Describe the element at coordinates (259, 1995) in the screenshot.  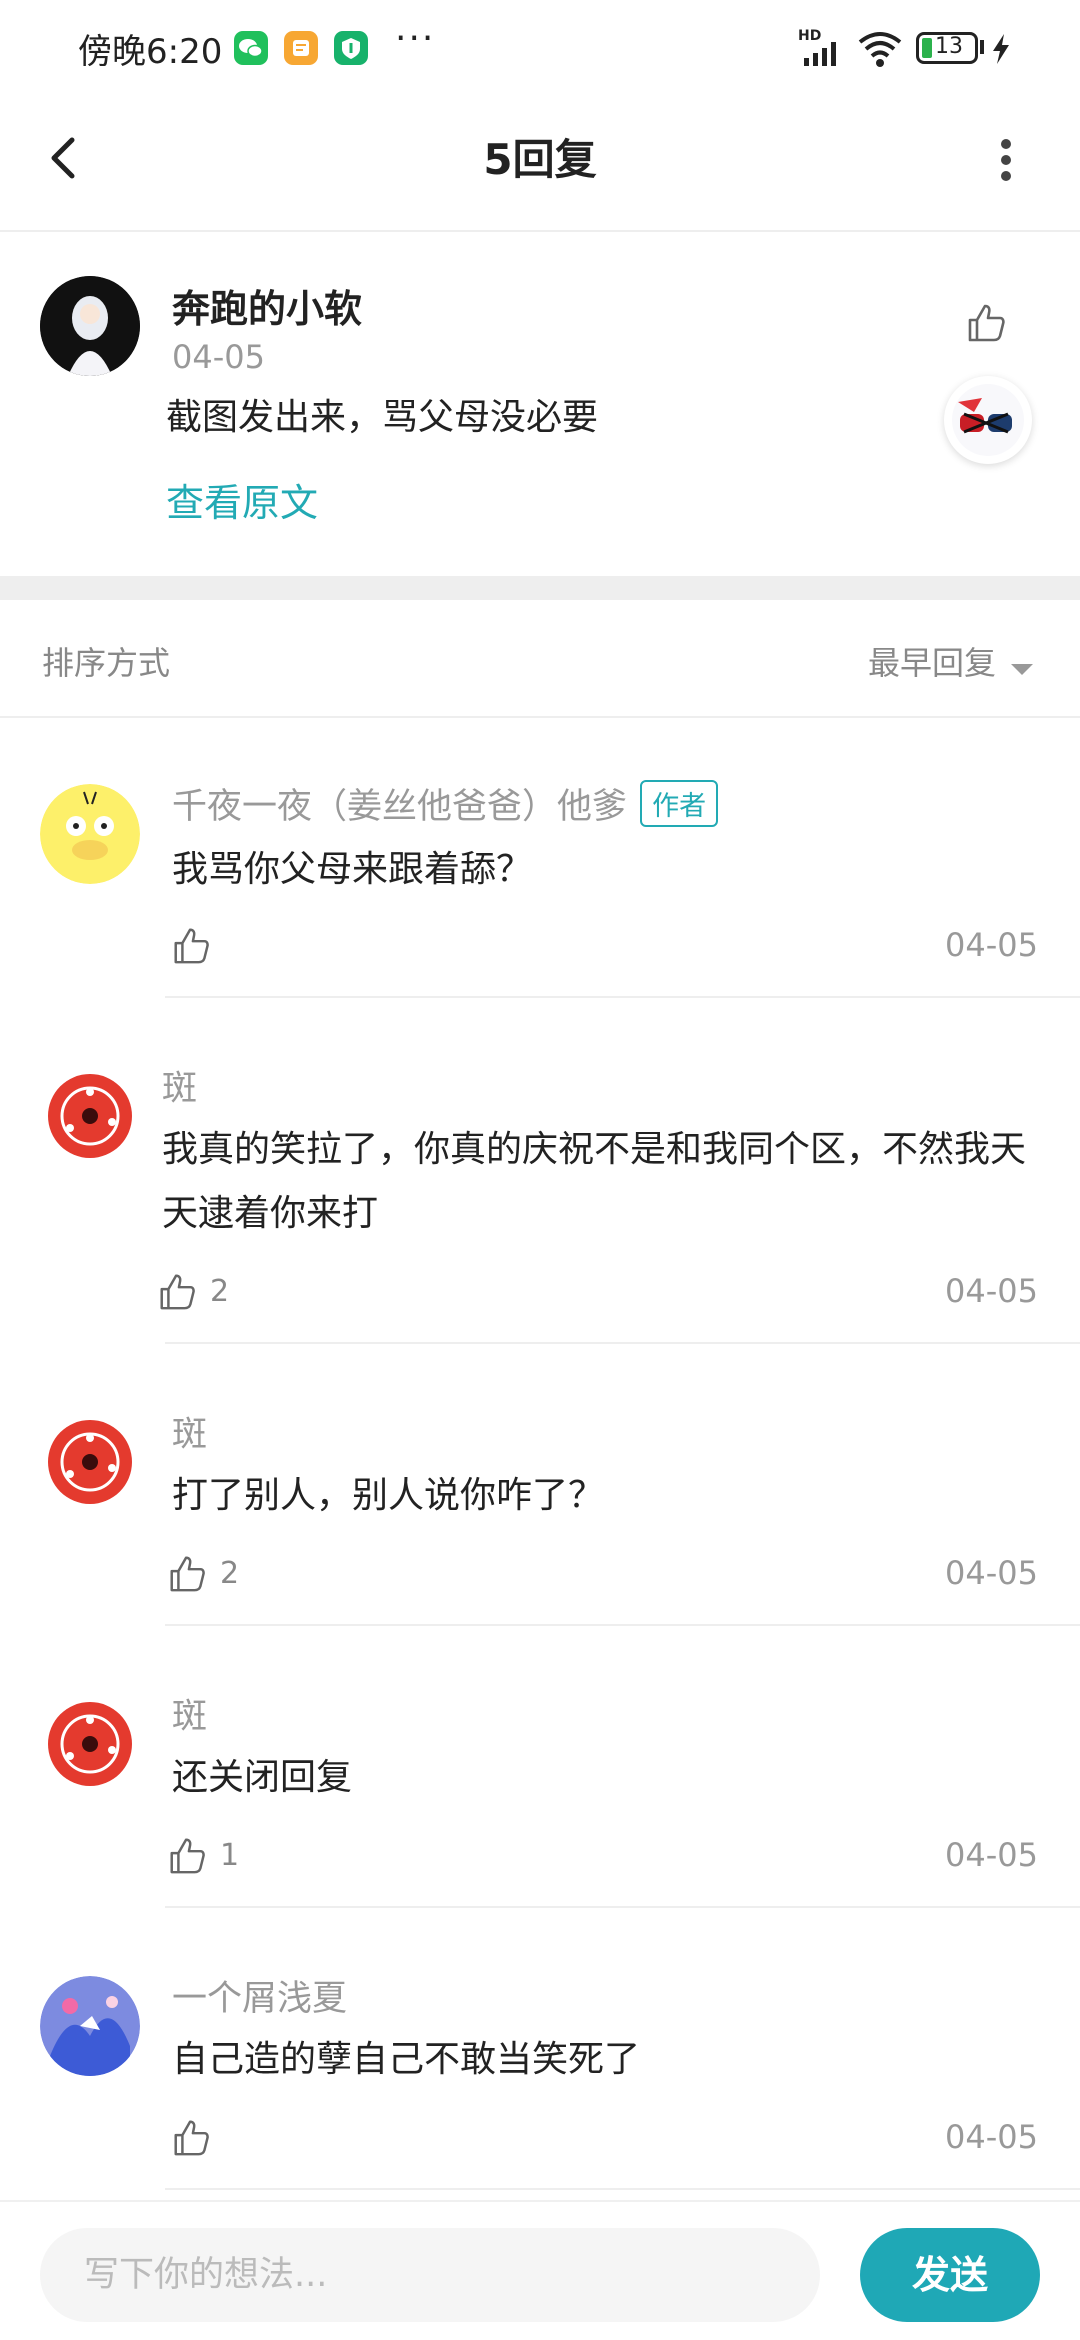
I see `reply-author-name: 一个屑浅夏` at that location.